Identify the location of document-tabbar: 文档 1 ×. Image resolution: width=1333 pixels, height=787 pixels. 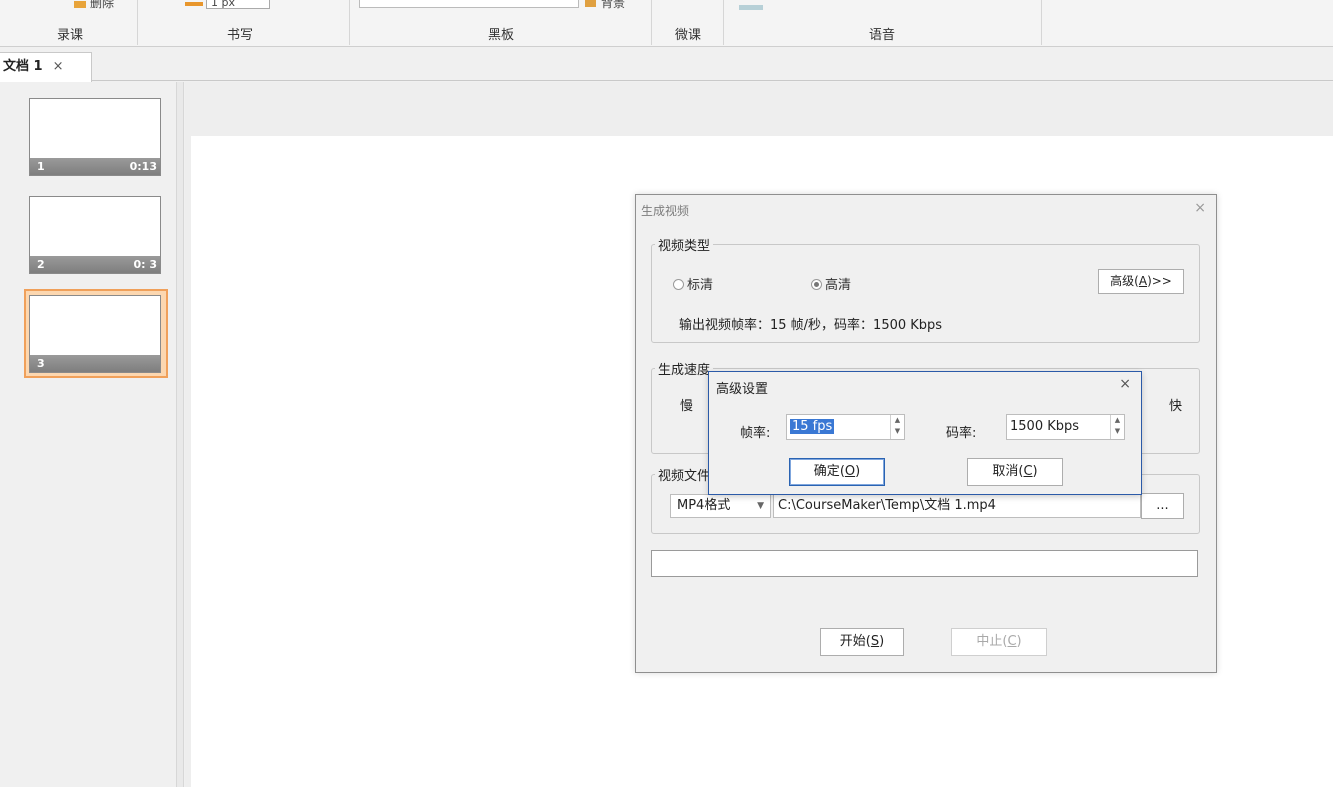
(666, 64).